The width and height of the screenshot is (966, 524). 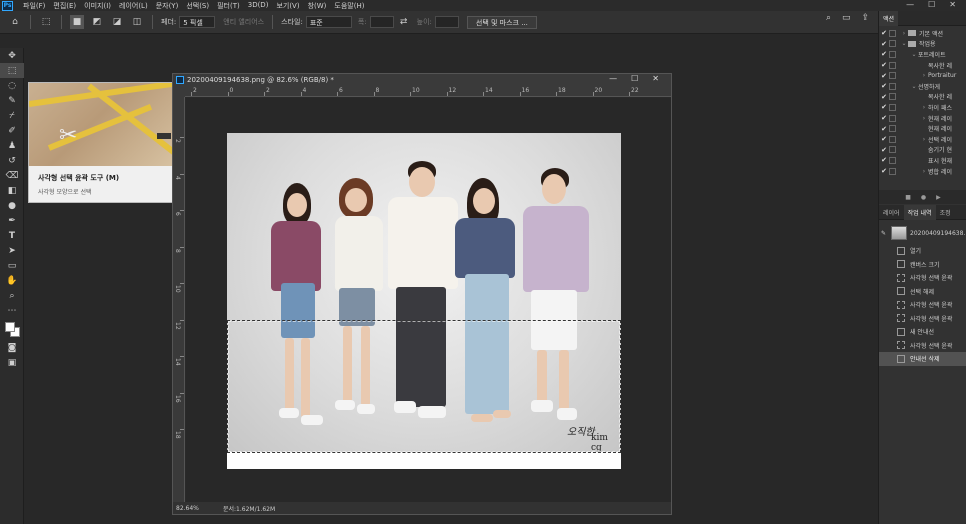 What do you see at coordinates (923, 197) in the screenshot?
I see `record-icon: ●` at bounding box center [923, 197].